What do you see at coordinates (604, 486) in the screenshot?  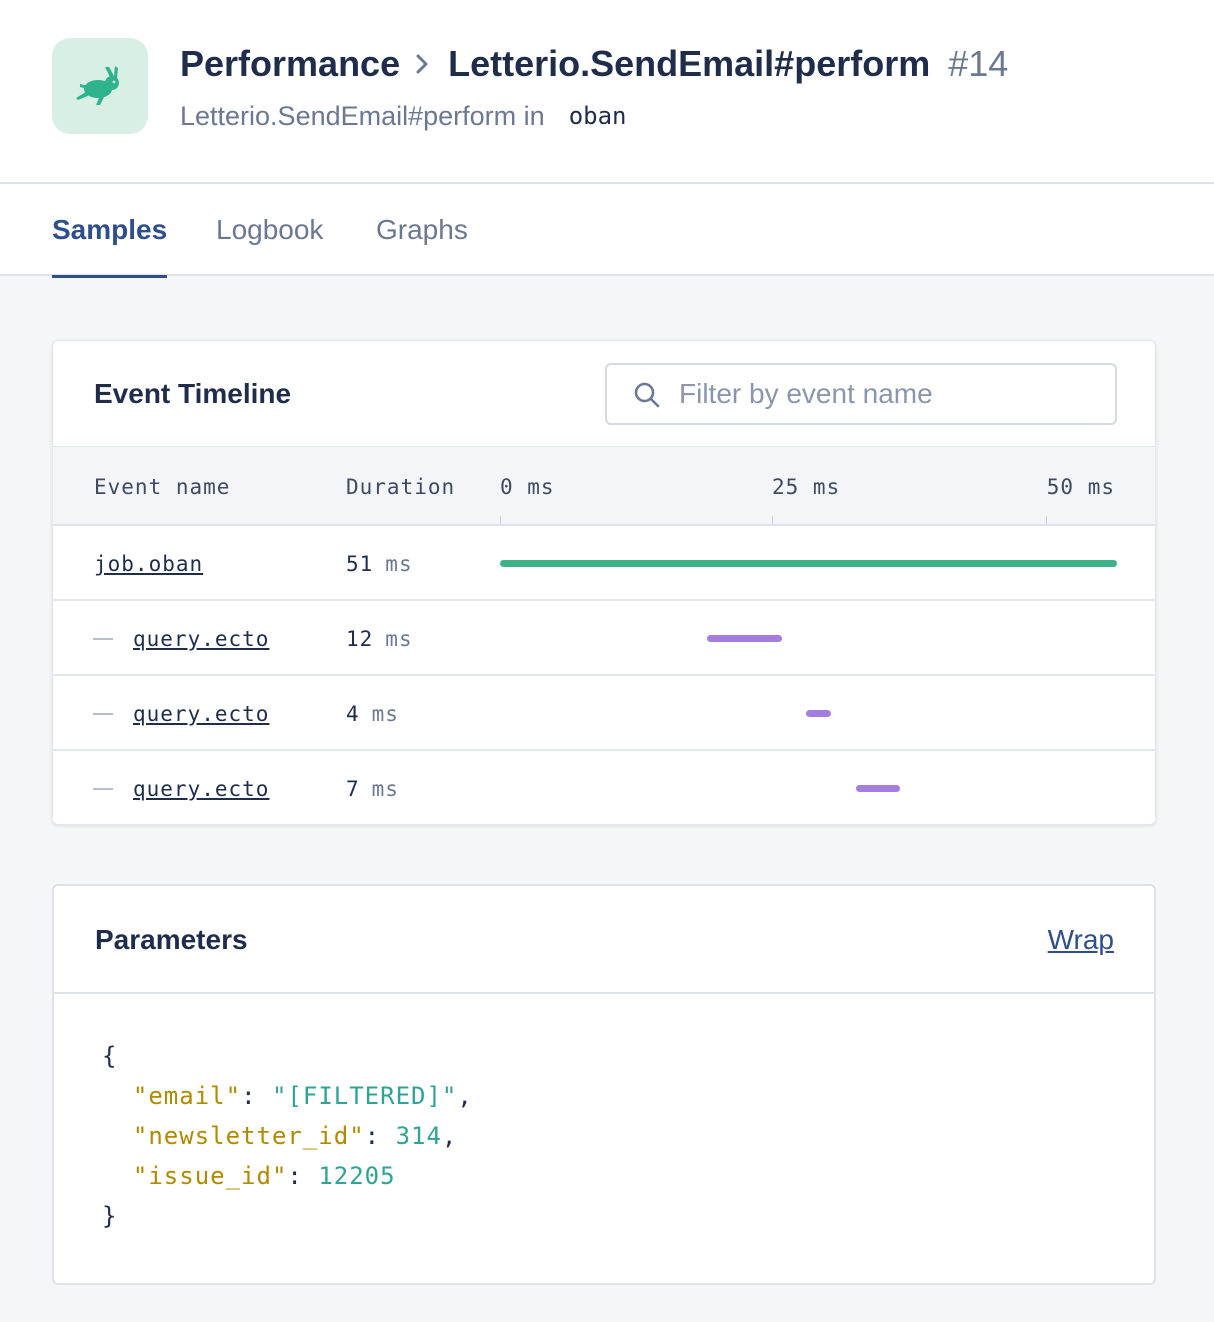 I see `timeline-table-header: Event name Duration 0 ms 25 ms 50 ms` at bounding box center [604, 486].